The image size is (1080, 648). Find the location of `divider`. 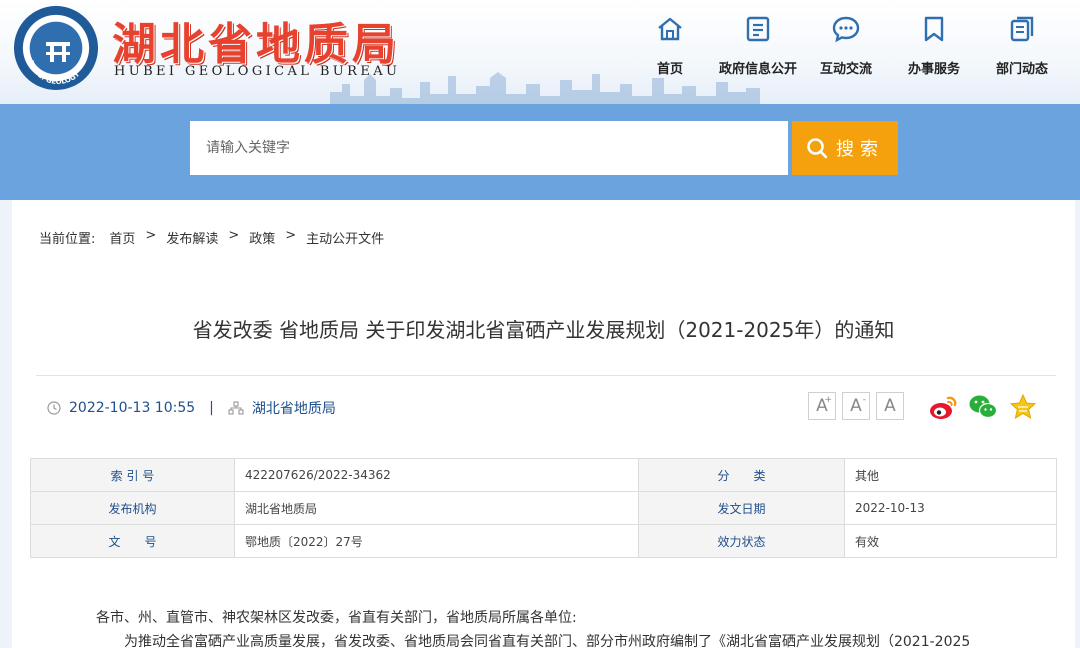

divider is located at coordinates (546, 375).